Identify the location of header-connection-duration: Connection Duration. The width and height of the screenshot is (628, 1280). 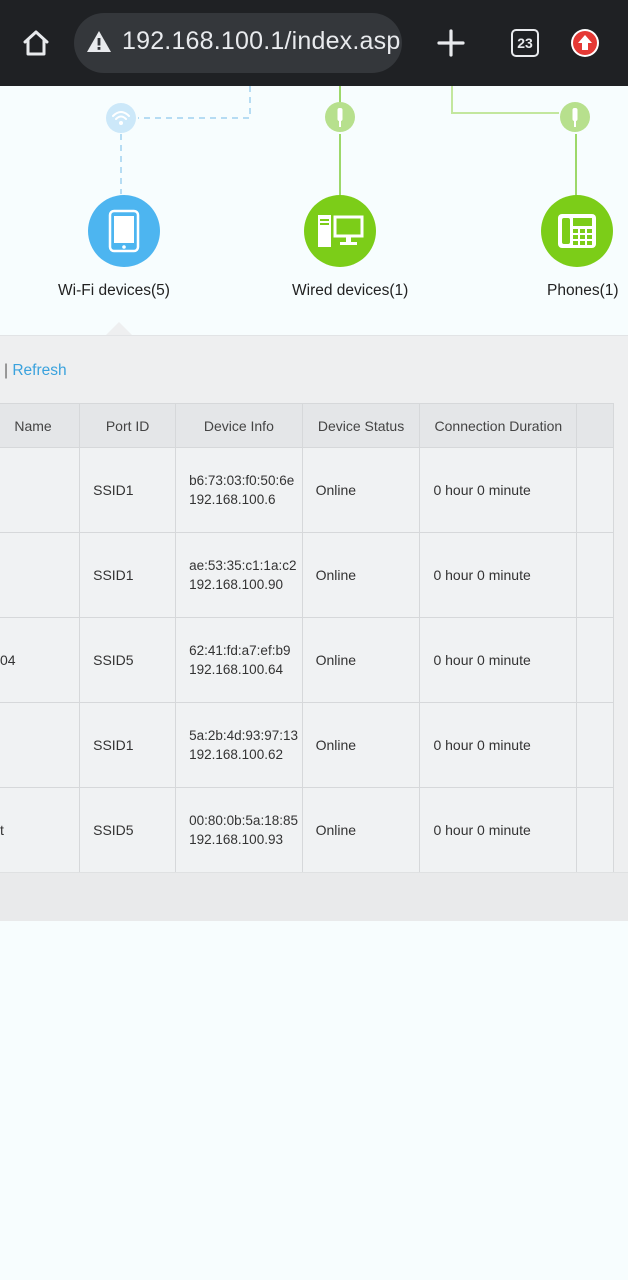
(498, 425).